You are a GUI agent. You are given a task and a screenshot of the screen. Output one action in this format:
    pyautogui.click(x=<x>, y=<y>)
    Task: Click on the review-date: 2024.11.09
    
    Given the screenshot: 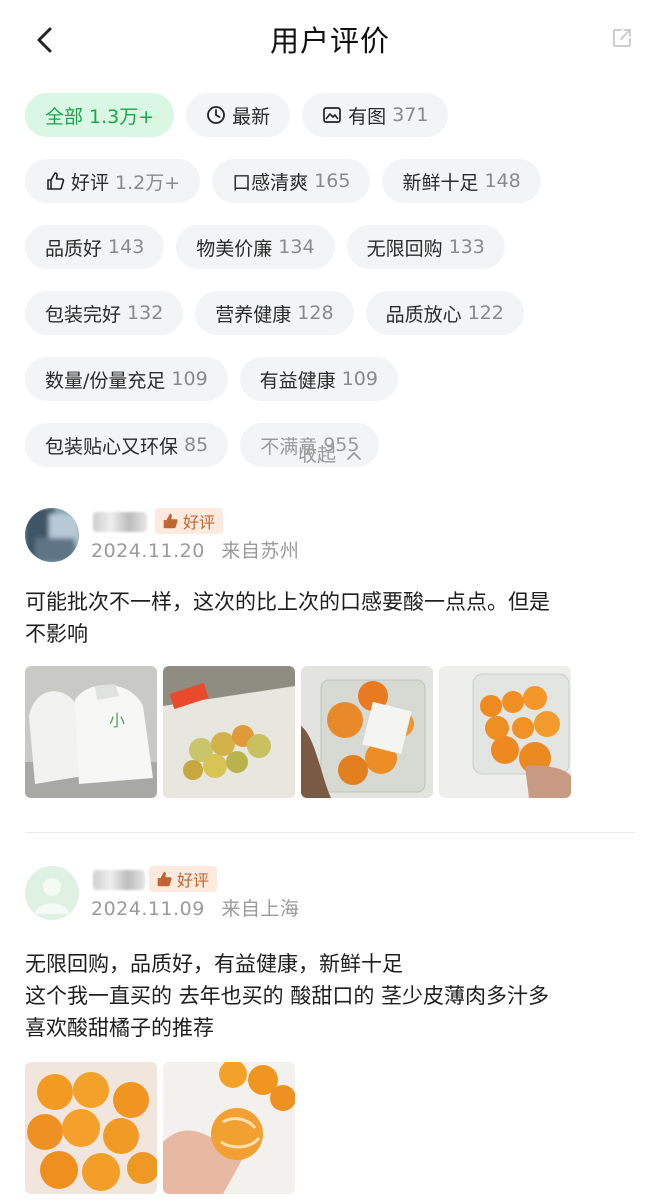 What is the action you would take?
    pyautogui.click(x=148, y=909)
    